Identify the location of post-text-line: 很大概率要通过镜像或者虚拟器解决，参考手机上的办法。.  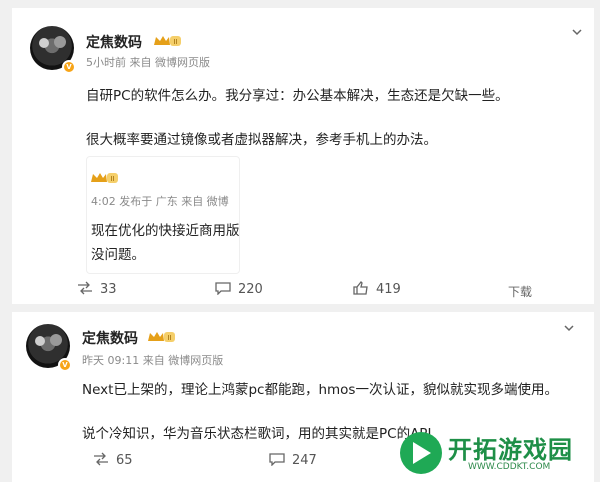
(261, 140).